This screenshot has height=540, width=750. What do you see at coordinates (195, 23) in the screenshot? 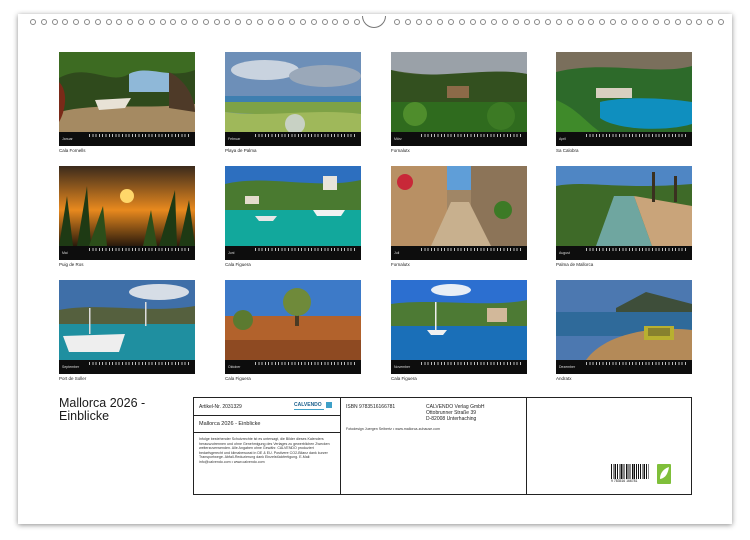
I see `binding-holes-left` at bounding box center [195, 23].